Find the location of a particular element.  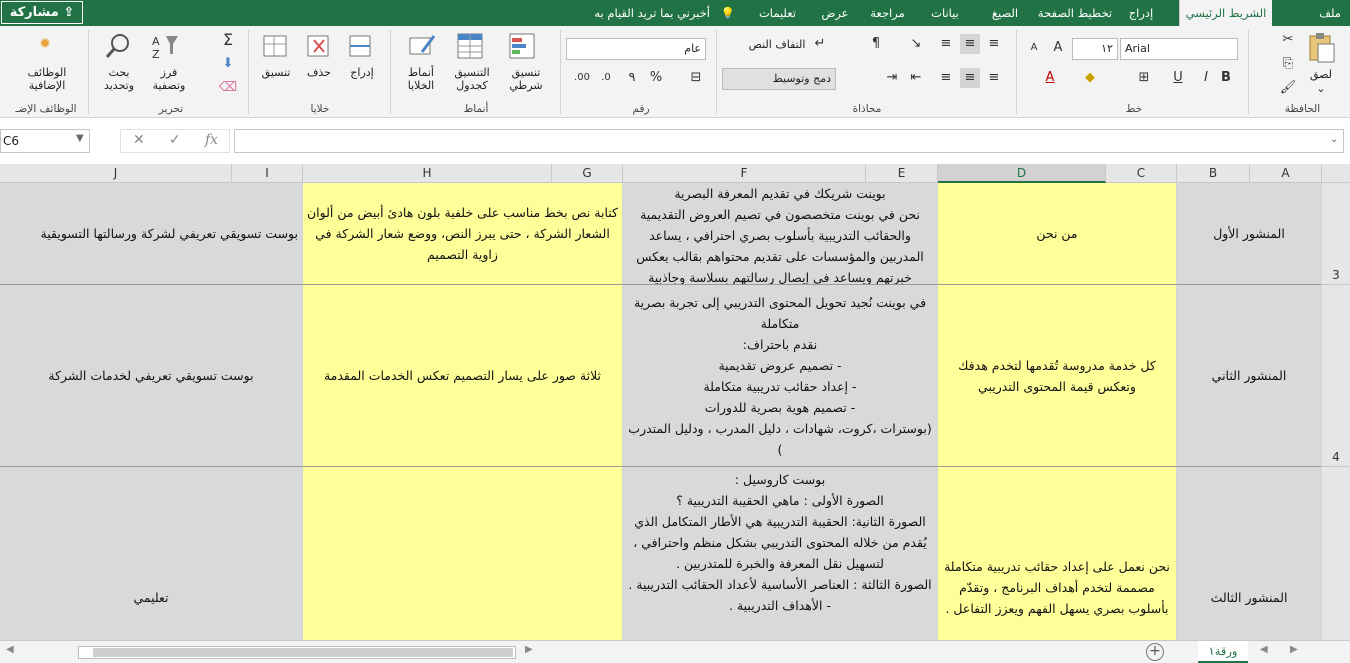

share-button: ⇪ مشاركة is located at coordinates (42, 12).